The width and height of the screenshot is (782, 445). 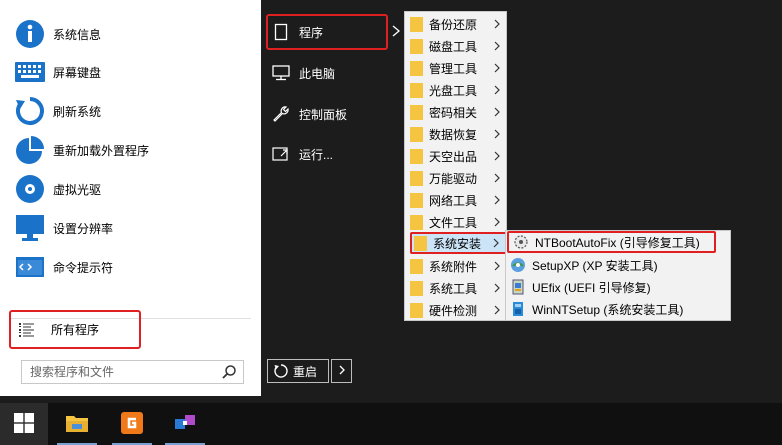 I want to click on control-panel-button: 控制面板, so click(x=336, y=114).